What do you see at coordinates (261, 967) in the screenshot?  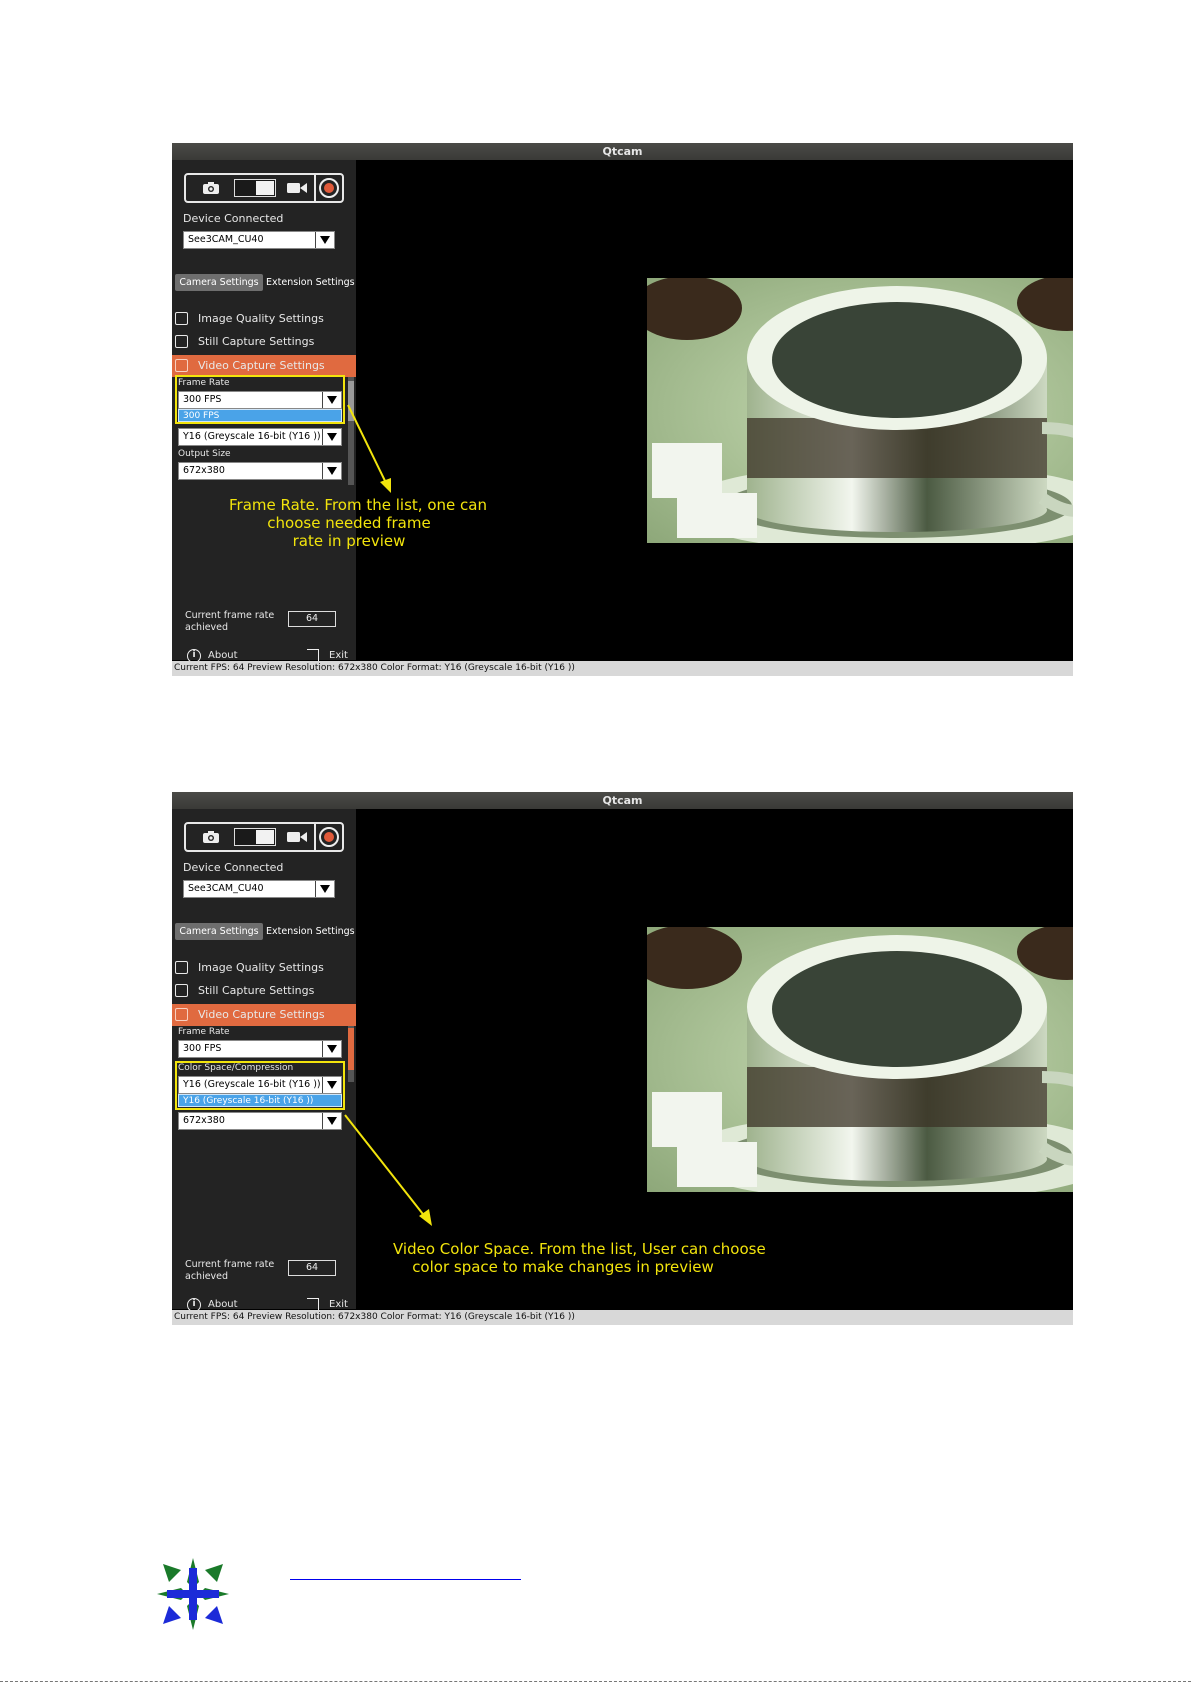 I see `menu-label: Image Quality Settings` at bounding box center [261, 967].